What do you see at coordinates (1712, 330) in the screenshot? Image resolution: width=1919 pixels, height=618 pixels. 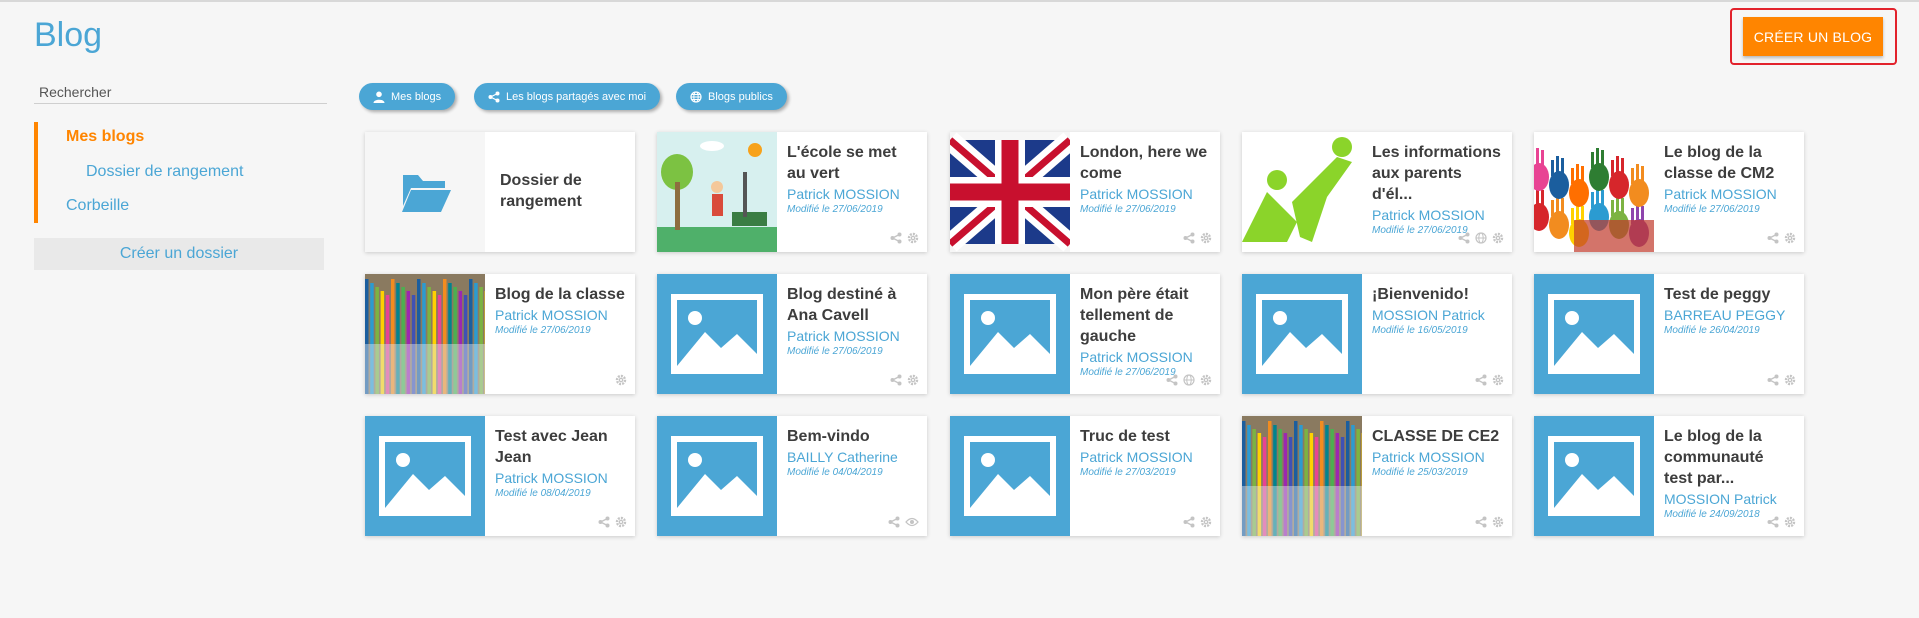 I see `blog-modified-date: Modifié le 26/04/2019` at bounding box center [1712, 330].